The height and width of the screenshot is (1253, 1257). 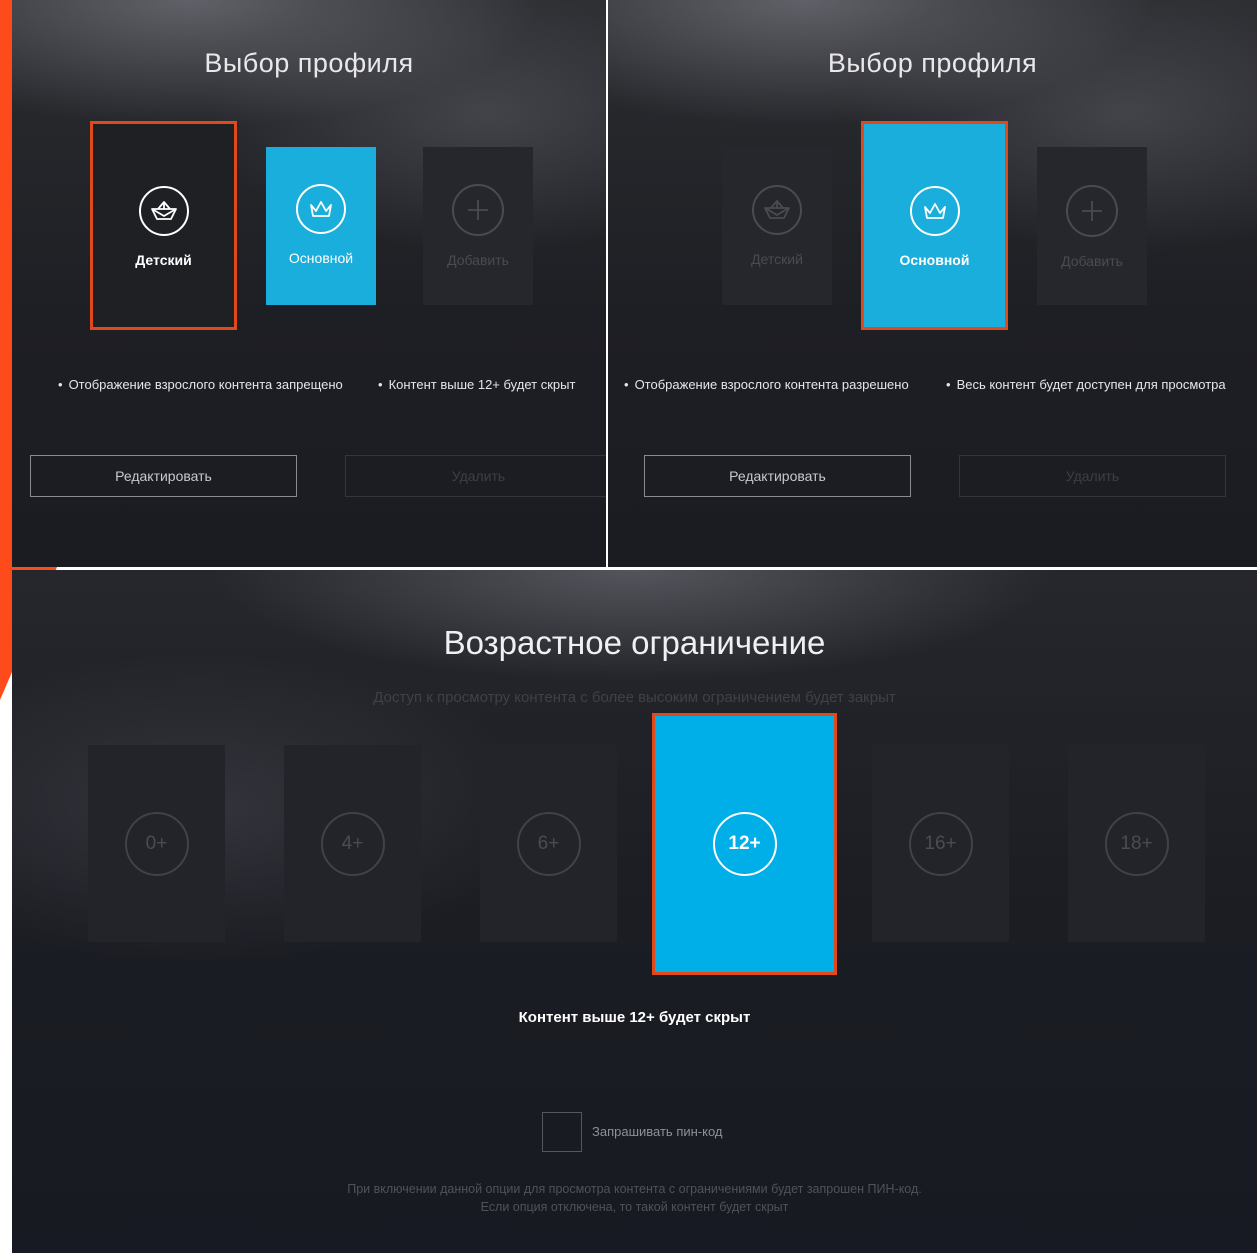 I want to click on age-rating-card-12: 12+, so click(x=744, y=844).